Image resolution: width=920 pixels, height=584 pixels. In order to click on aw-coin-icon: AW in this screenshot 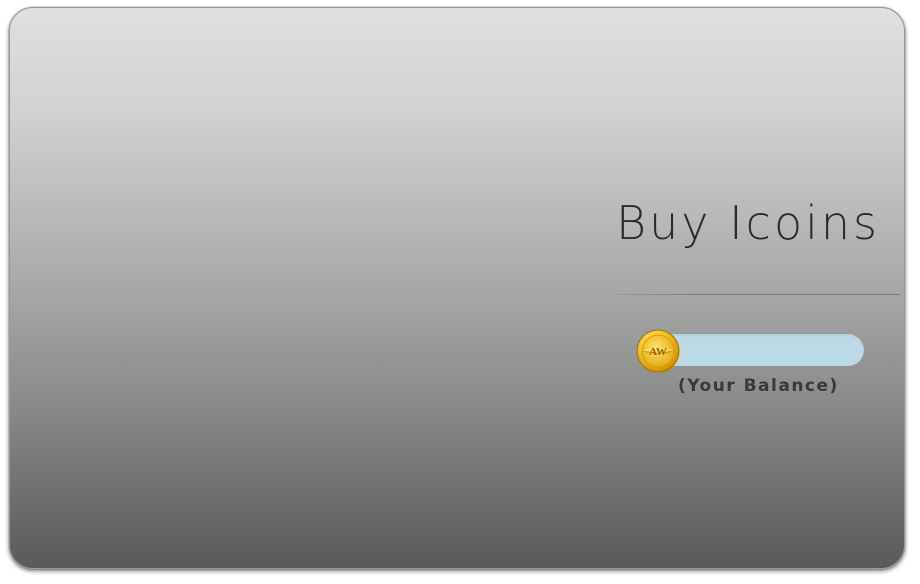, I will do `click(658, 351)`.